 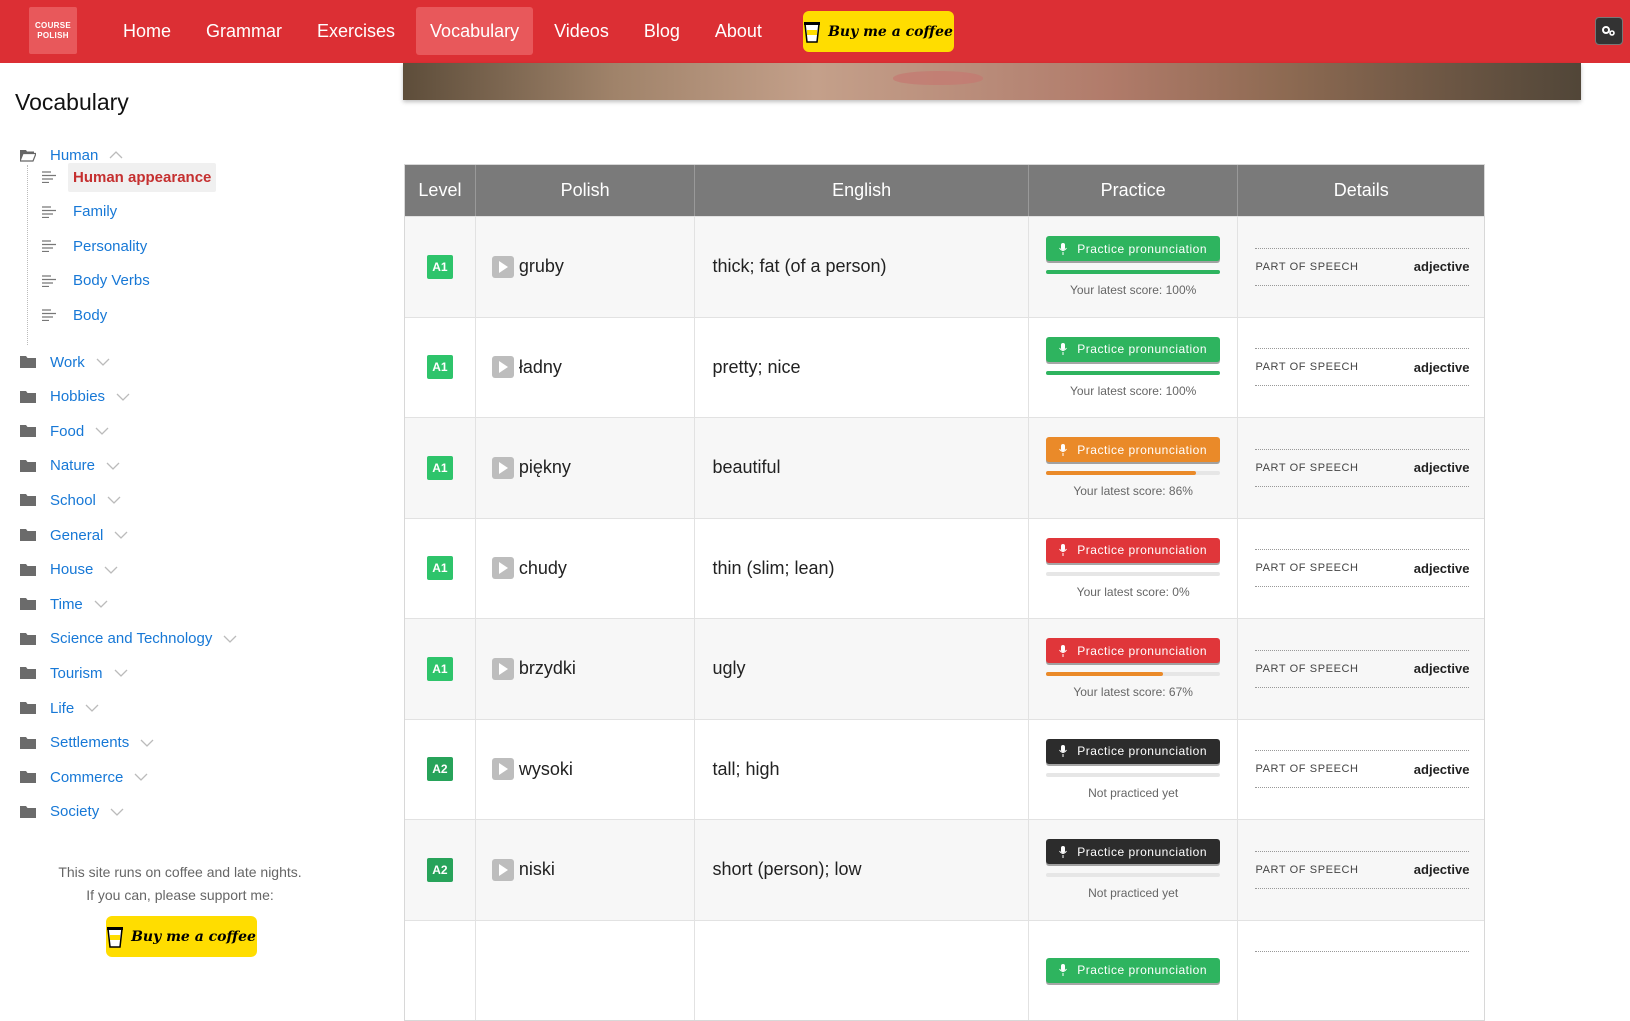 What do you see at coordinates (98, 281) in the screenshot?
I see `sidebar-subitem-body-verbs: Body Verbs` at bounding box center [98, 281].